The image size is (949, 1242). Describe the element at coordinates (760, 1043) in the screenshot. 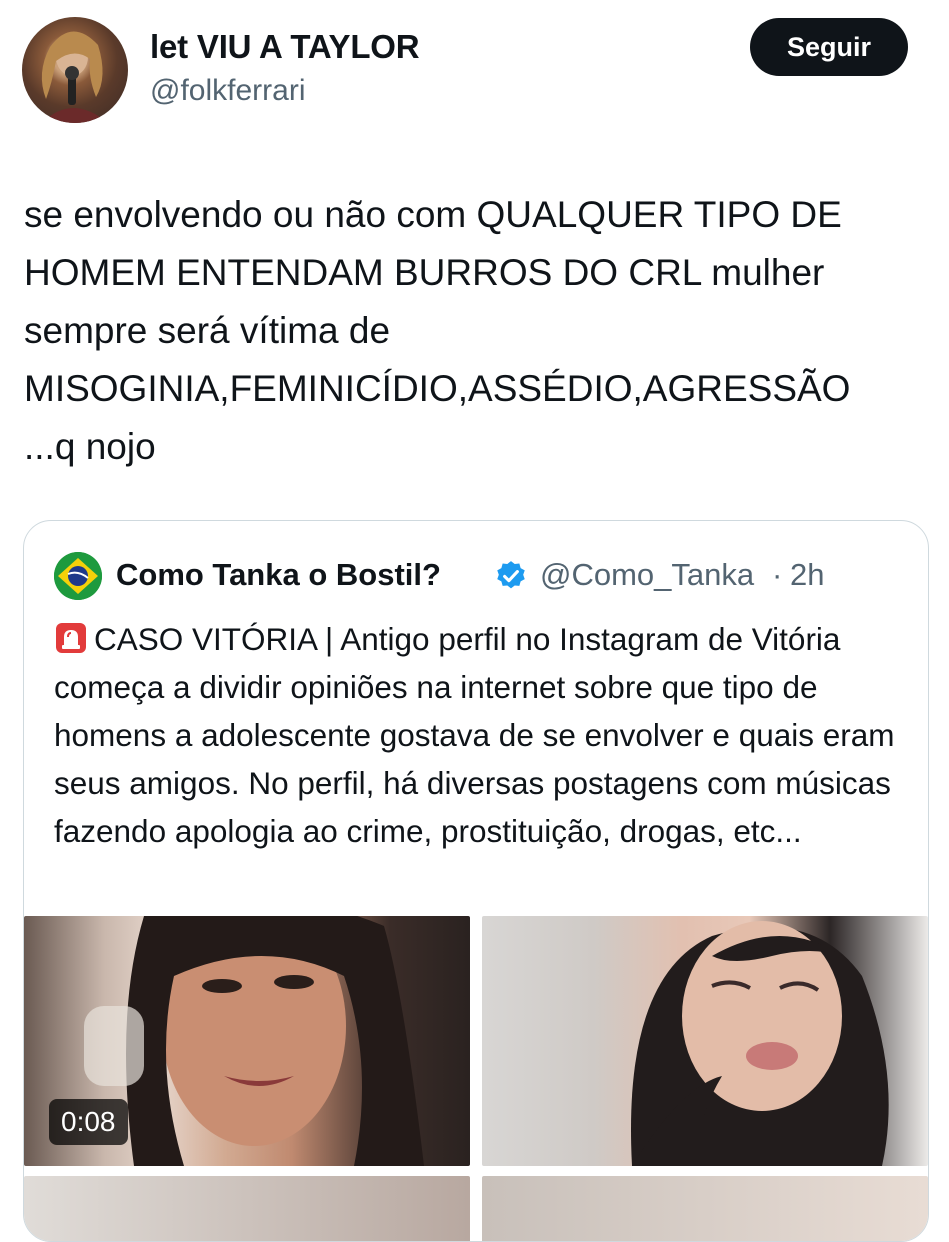

I see `photo-image` at that location.